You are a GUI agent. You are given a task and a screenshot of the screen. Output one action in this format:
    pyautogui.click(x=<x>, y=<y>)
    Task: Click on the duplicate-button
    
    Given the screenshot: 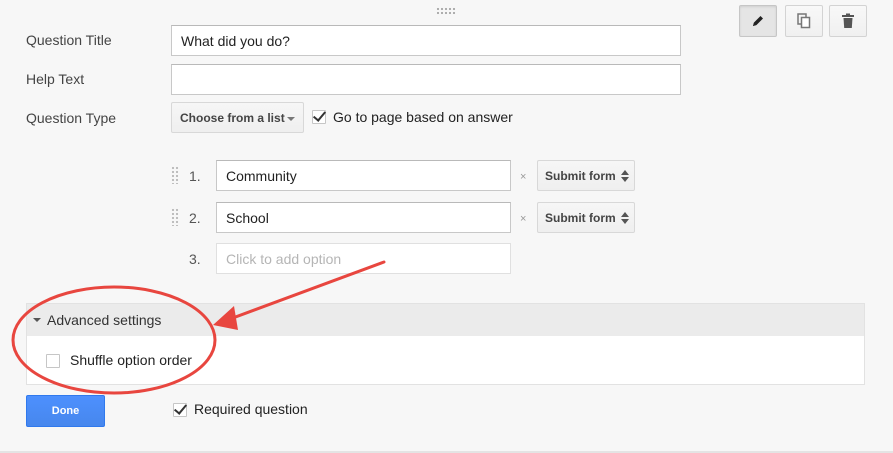 What is the action you would take?
    pyautogui.click(x=804, y=21)
    